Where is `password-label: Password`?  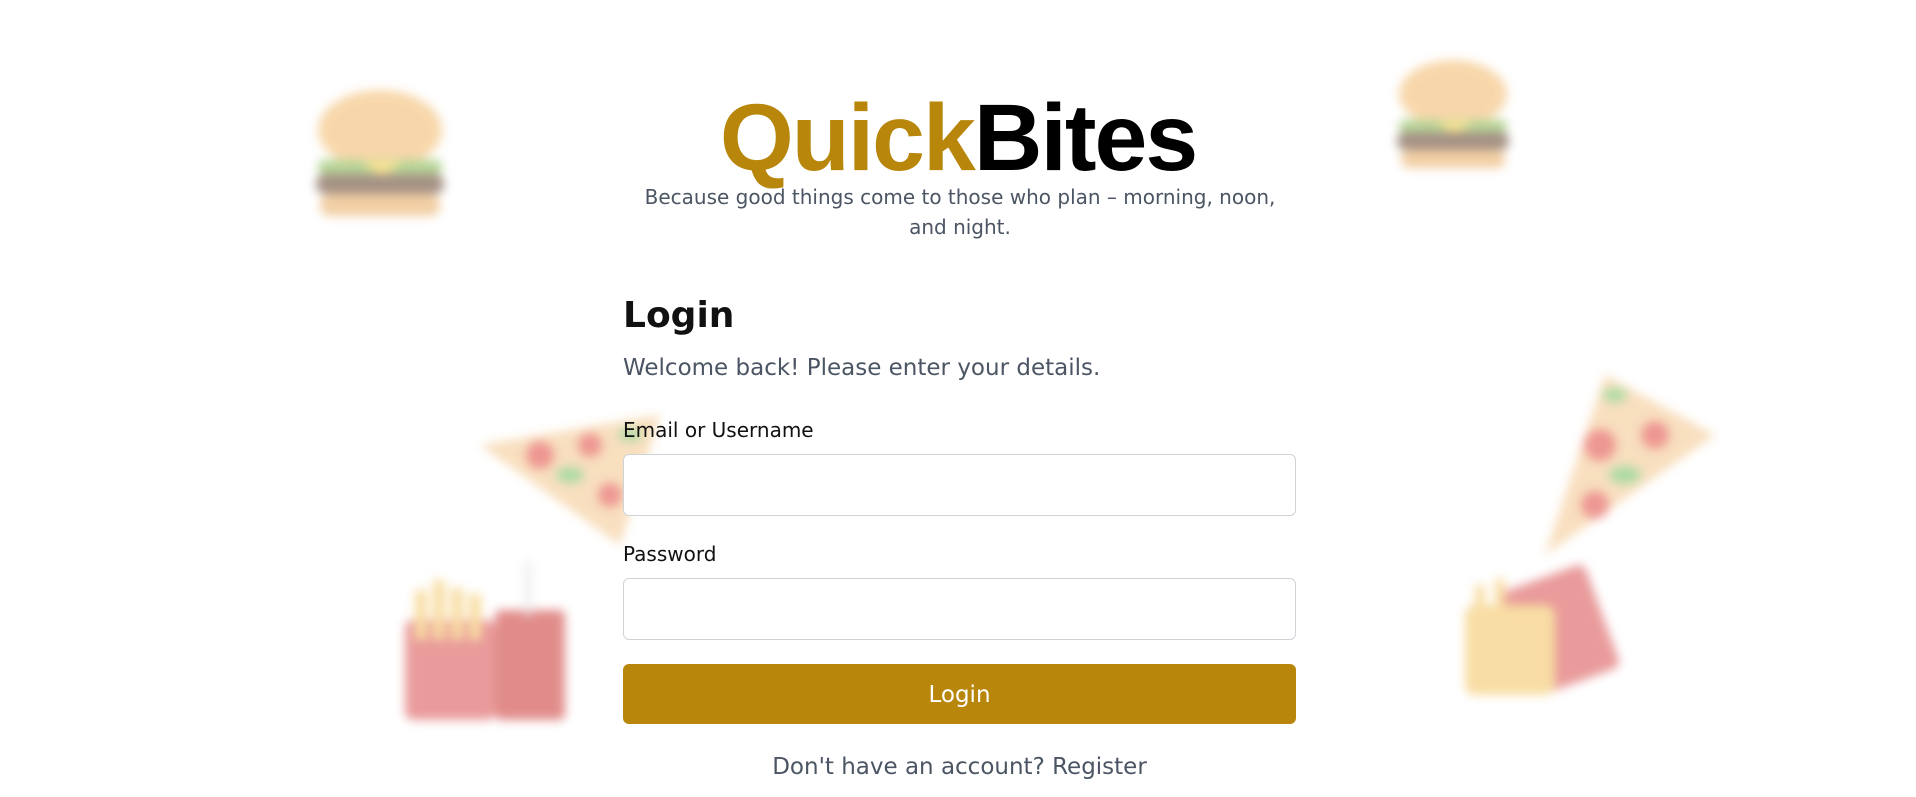
password-label: Password is located at coordinates (670, 554).